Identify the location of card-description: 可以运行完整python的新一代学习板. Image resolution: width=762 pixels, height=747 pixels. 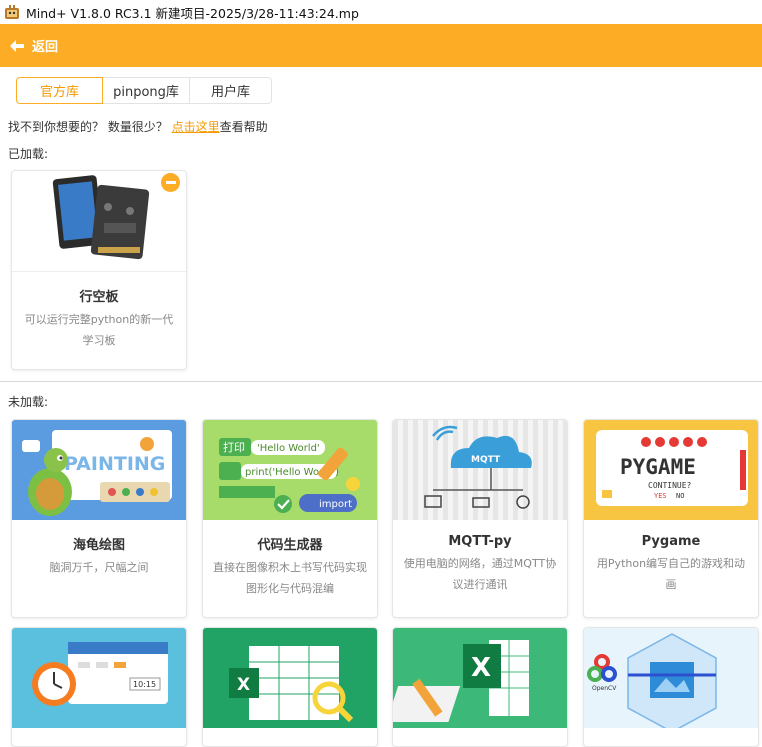
(99, 330).